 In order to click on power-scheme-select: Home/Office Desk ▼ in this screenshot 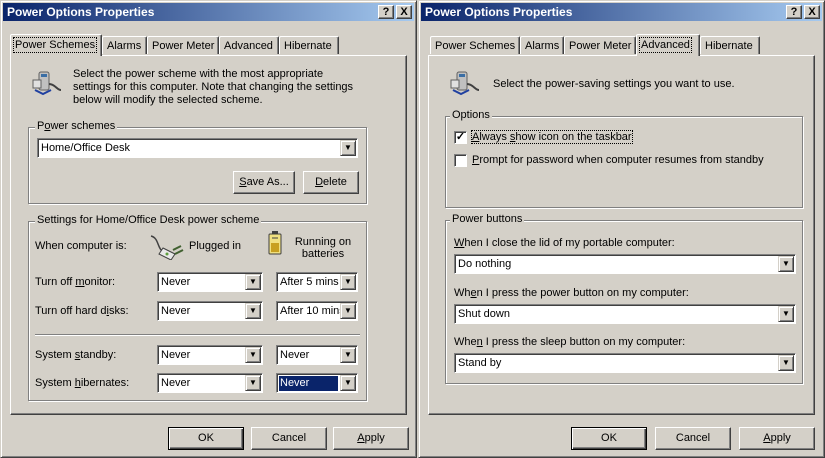, I will do `click(197, 148)`.